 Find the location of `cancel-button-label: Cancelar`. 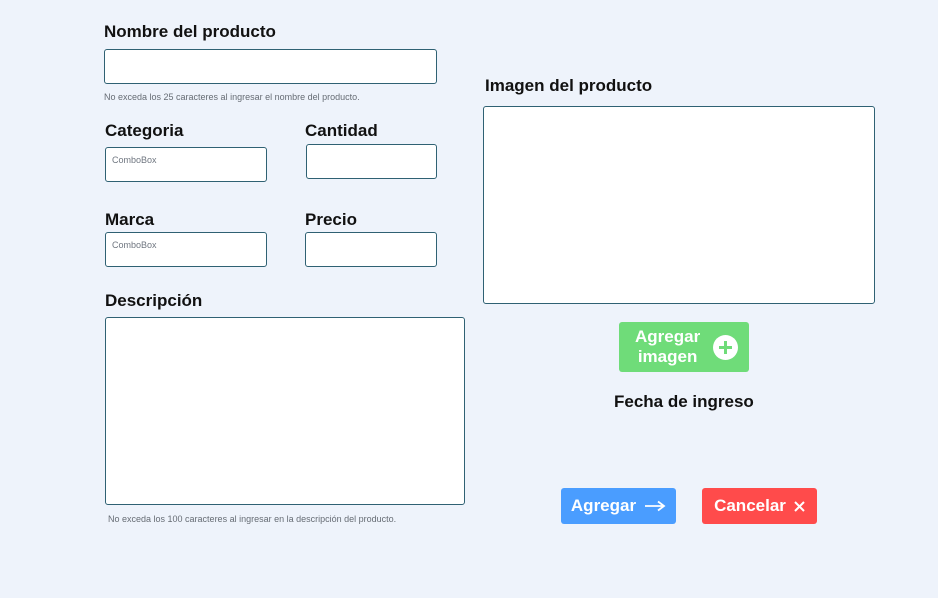

cancel-button-label: Cancelar is located at coordinates (750, 505).